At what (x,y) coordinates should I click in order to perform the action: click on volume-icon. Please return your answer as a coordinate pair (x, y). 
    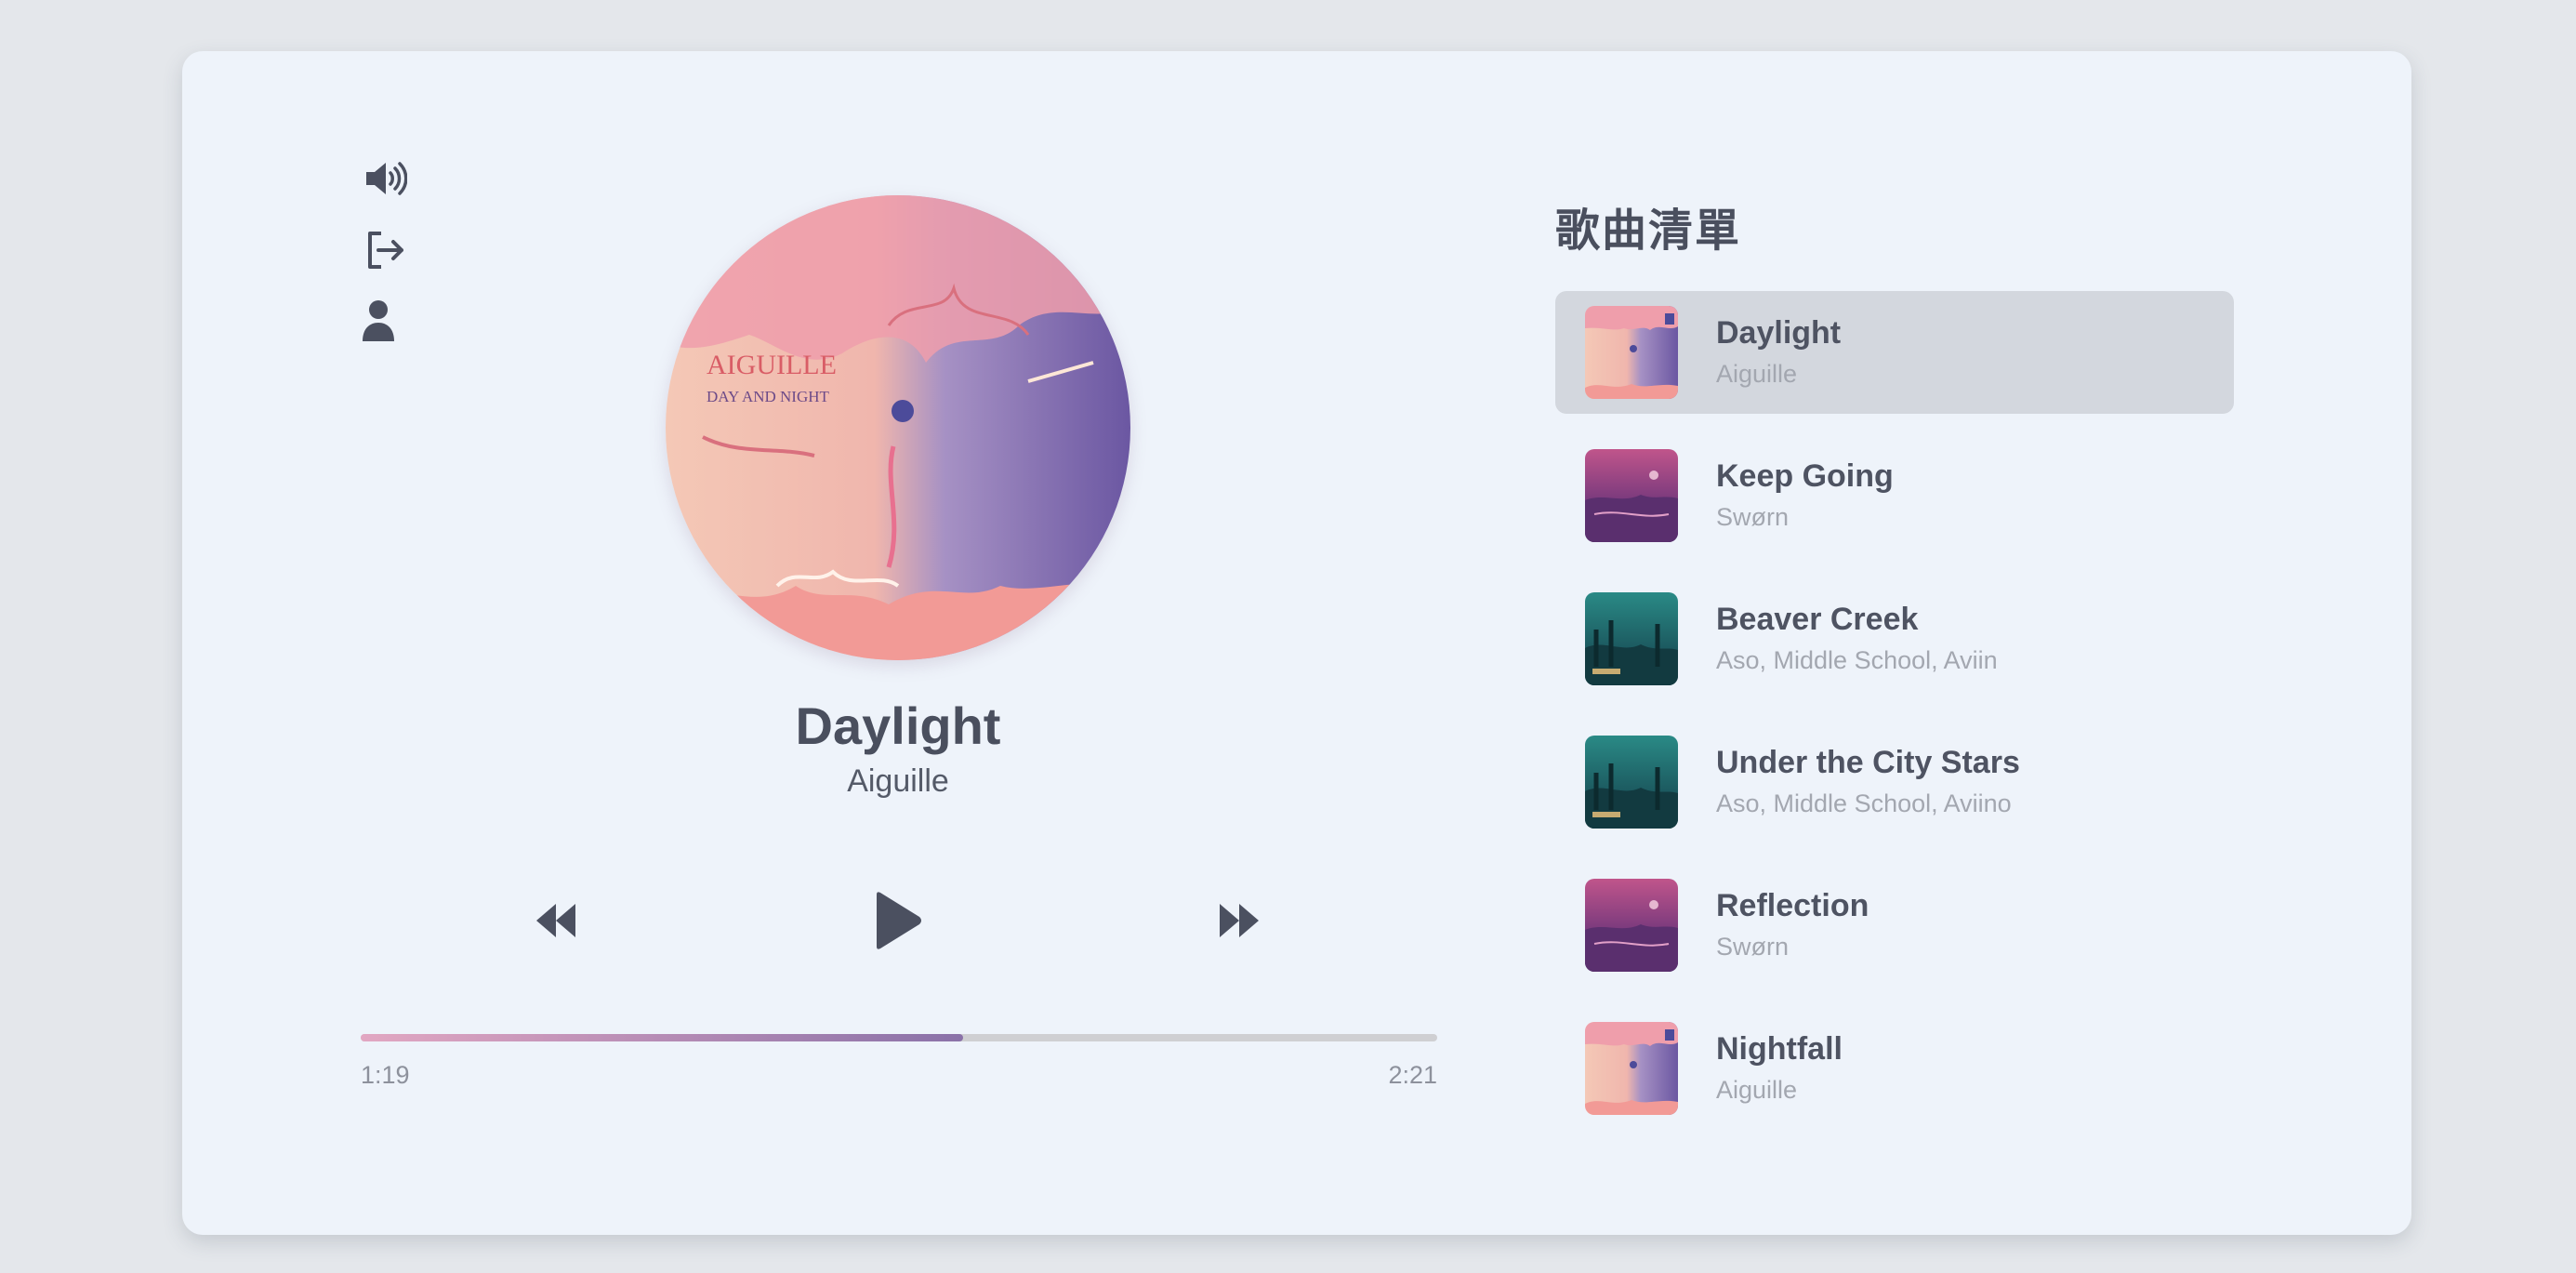
    Looking at the image, I should click on (385, 178).